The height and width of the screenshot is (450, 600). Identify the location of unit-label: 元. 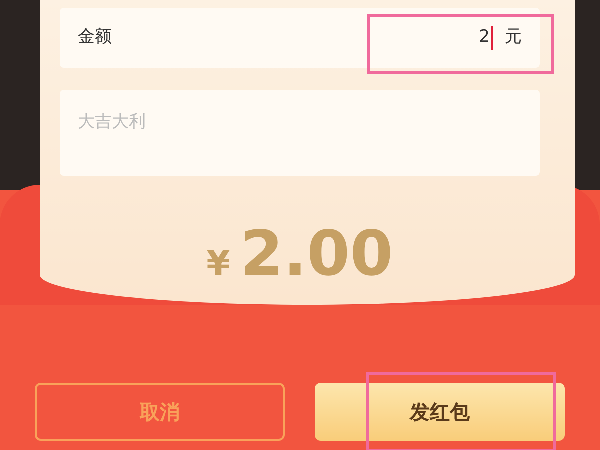
(513, 38).